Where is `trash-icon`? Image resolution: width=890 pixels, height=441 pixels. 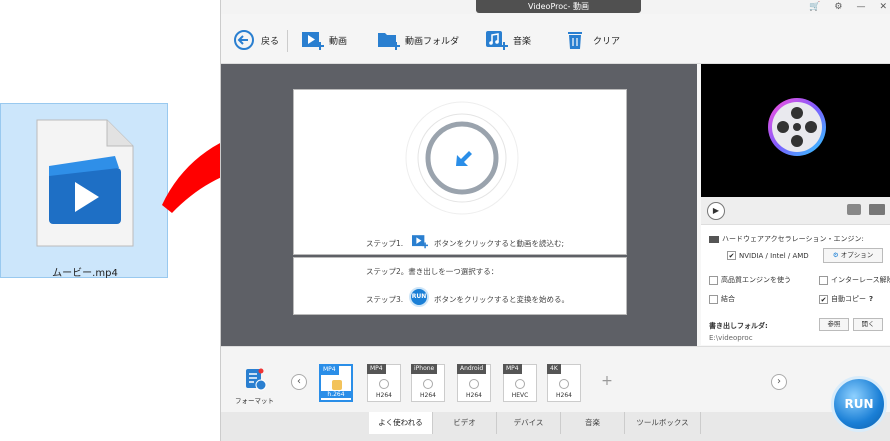
trash-icon is located at coordinates (575, 40).